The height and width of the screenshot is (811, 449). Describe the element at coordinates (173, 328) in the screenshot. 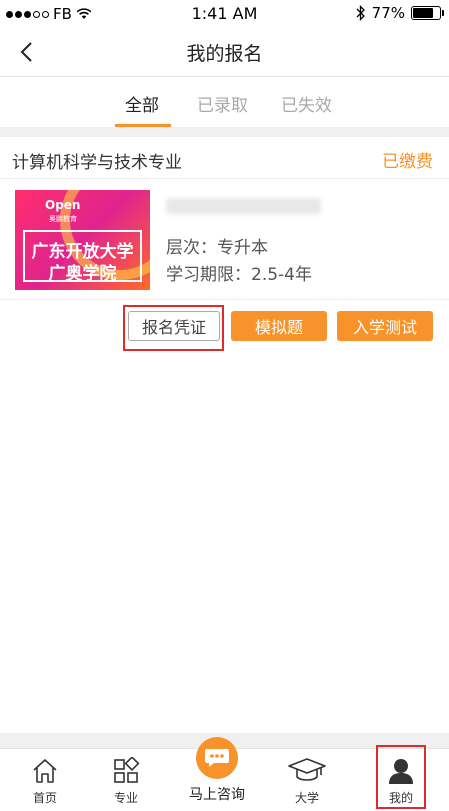

I see `certificate-highlight` at that location.